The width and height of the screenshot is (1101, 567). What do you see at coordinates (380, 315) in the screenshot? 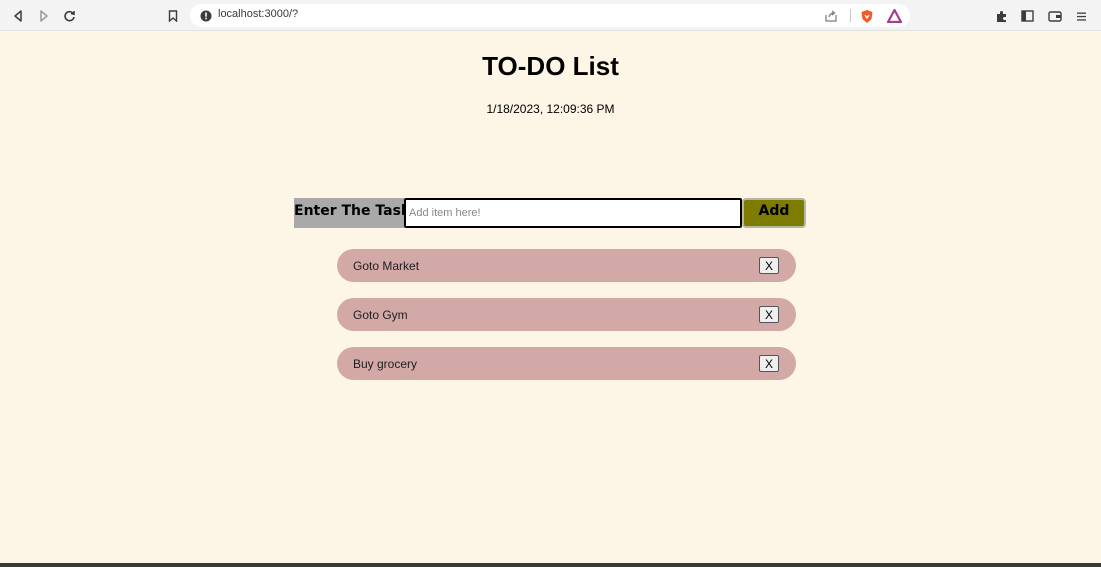
I see `list-item-text: Goto Gym` at bounding box center [380, 315].